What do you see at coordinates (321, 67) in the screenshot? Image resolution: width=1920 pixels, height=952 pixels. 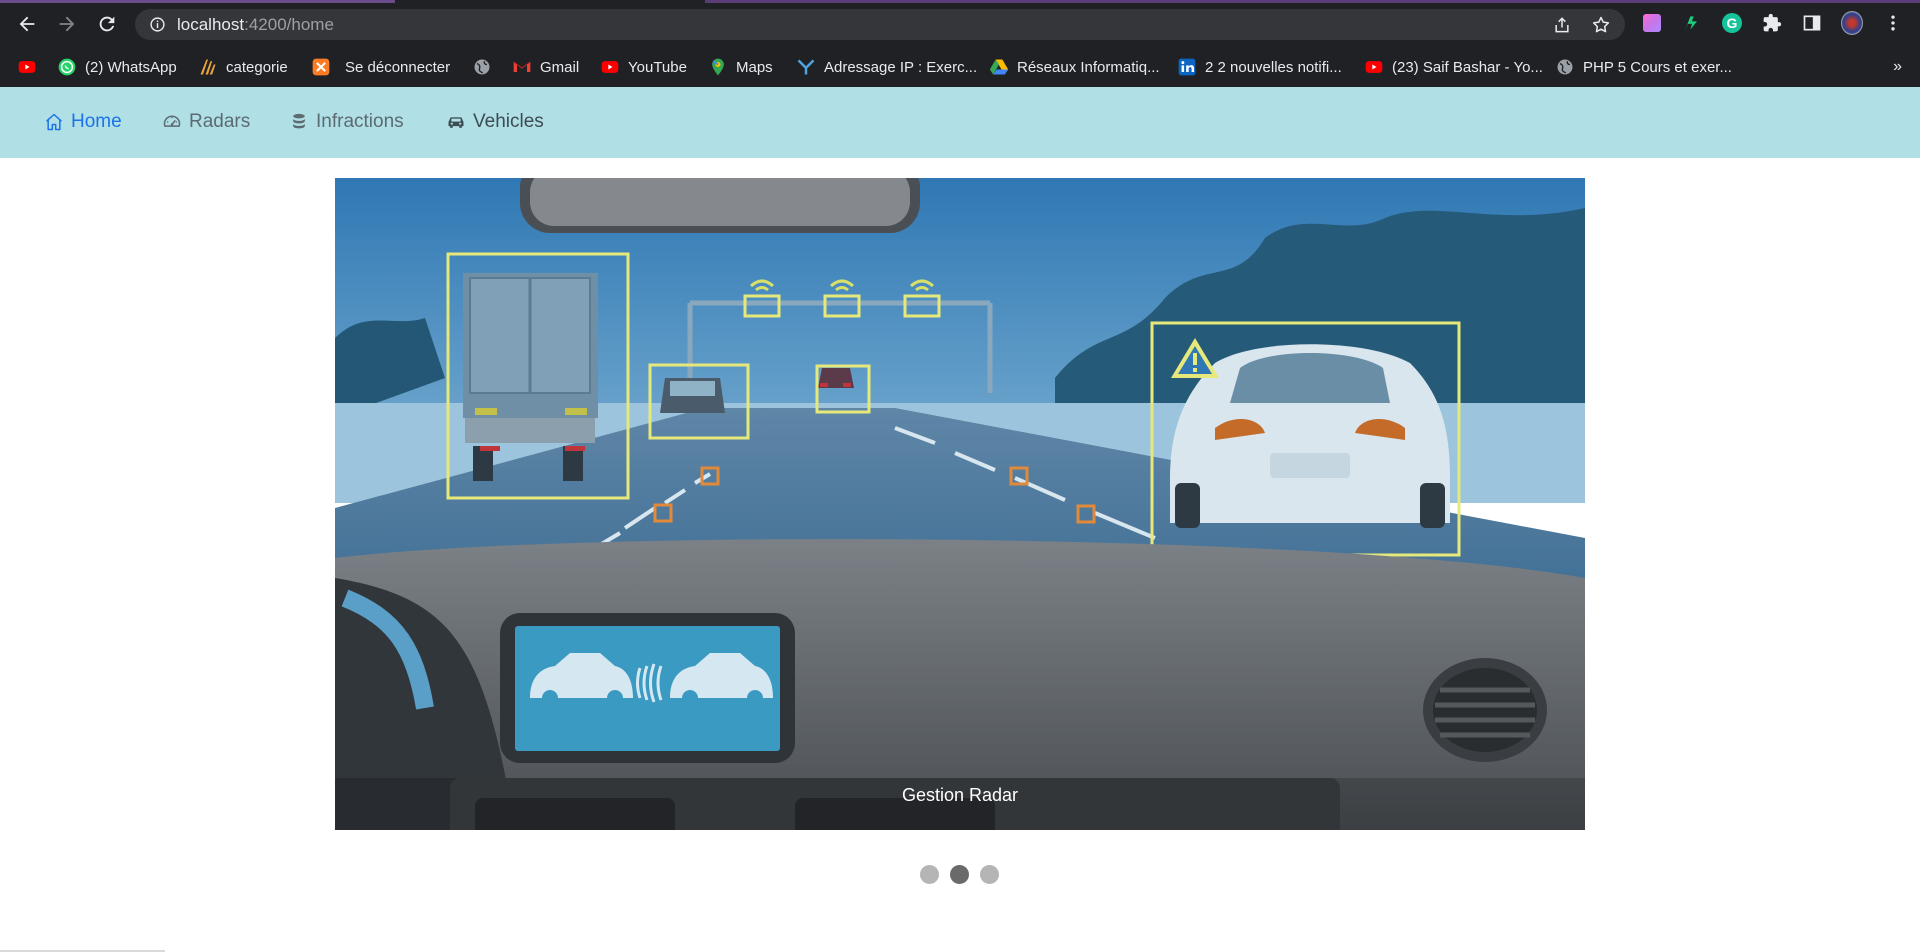 I see `xampp-icon` at bounding box center [321, 67].